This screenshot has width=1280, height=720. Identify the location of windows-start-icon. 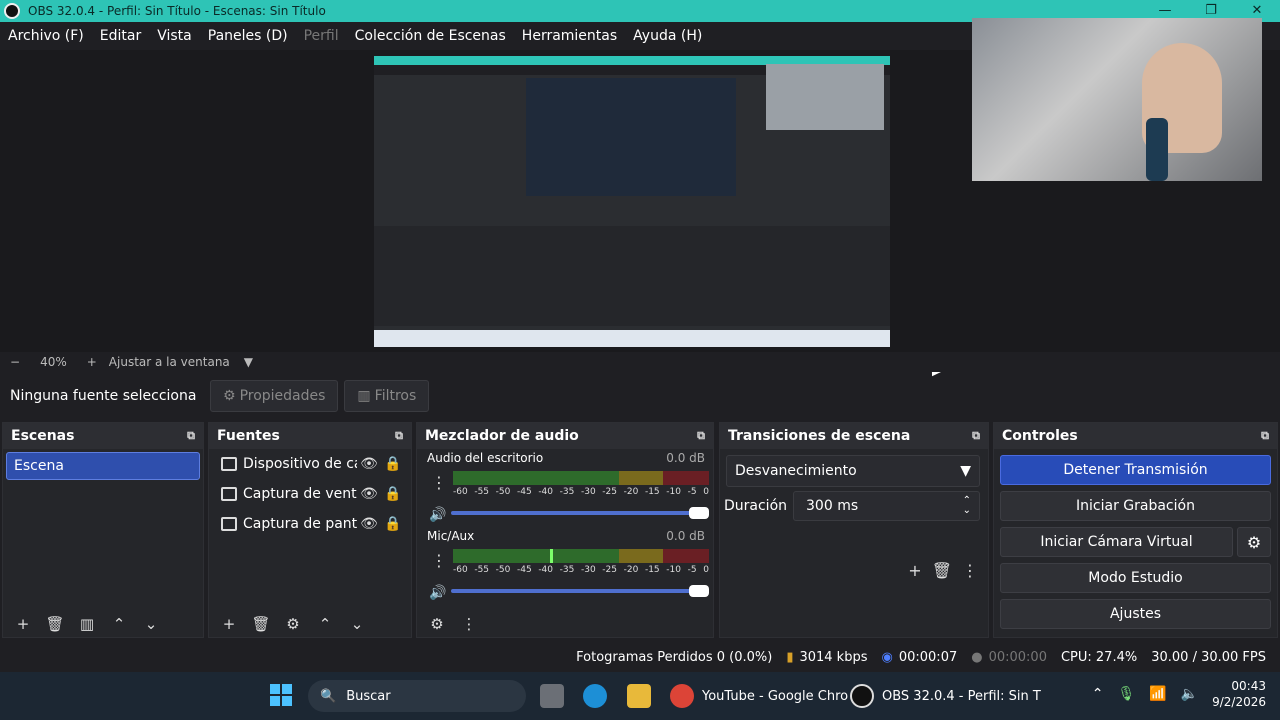
(281, 695).